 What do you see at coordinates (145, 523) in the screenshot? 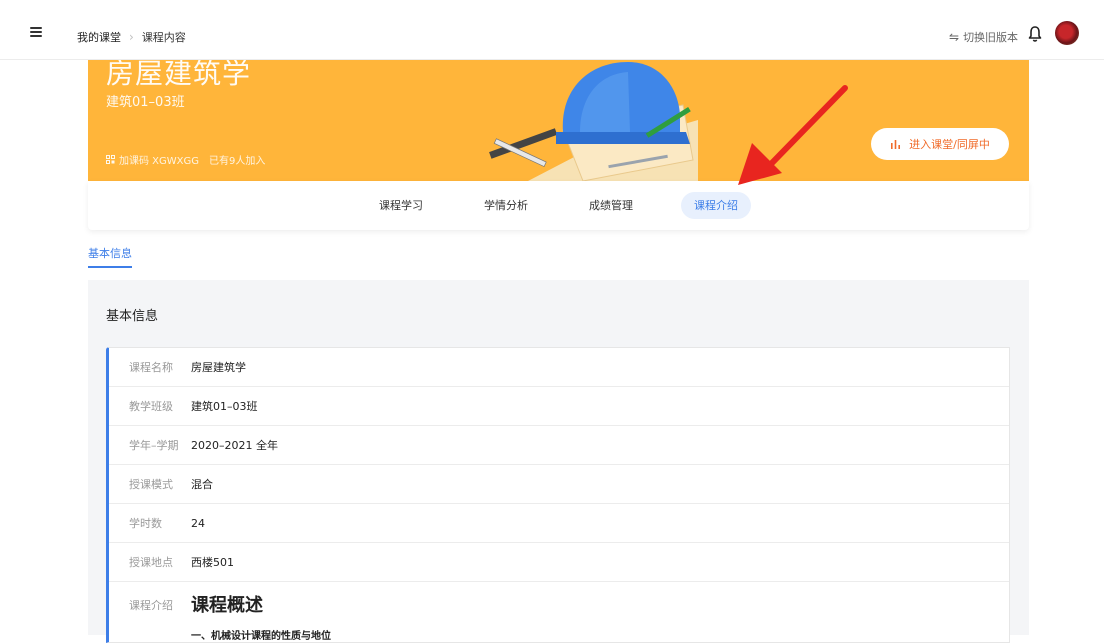
I see `info-label: 学时数` at bounding box center [145, 523].